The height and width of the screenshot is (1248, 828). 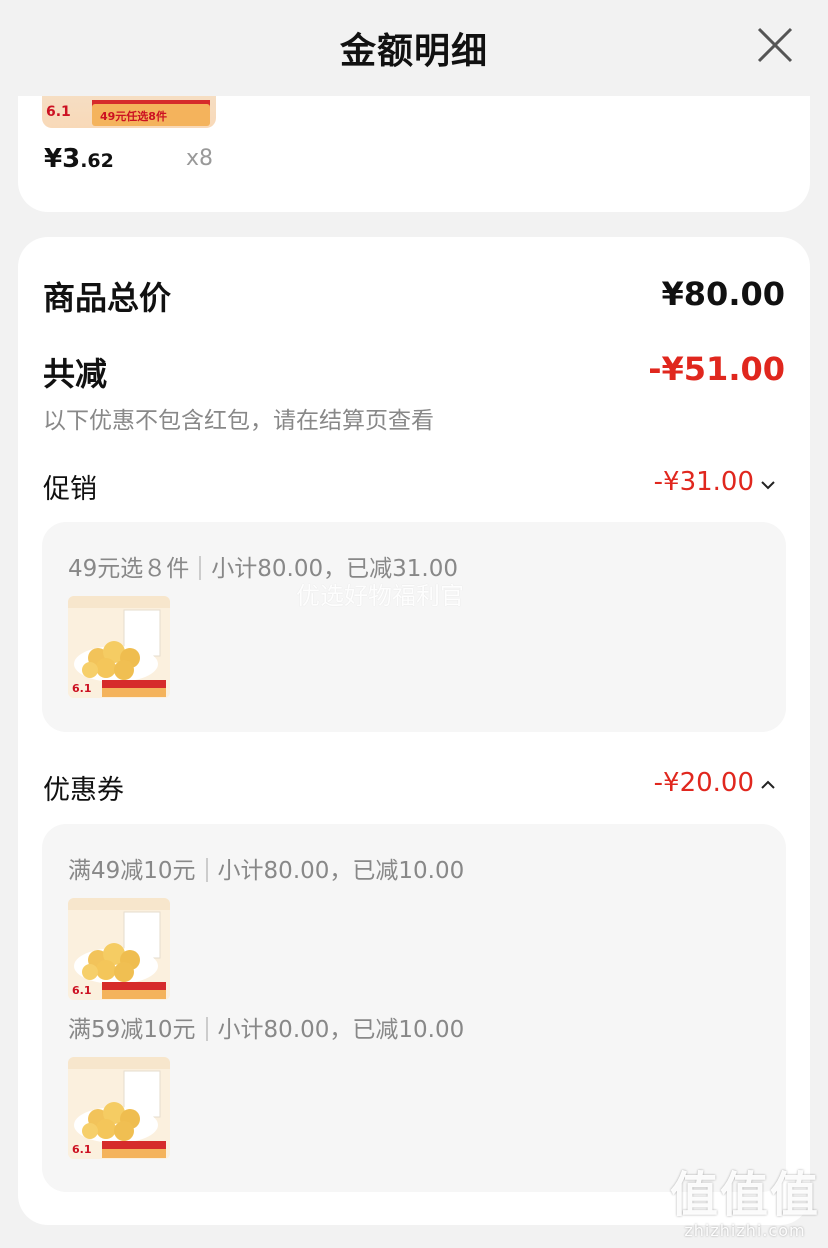 I want to click on coupon-rule: 满49减10元, so click(x=132, y=871).